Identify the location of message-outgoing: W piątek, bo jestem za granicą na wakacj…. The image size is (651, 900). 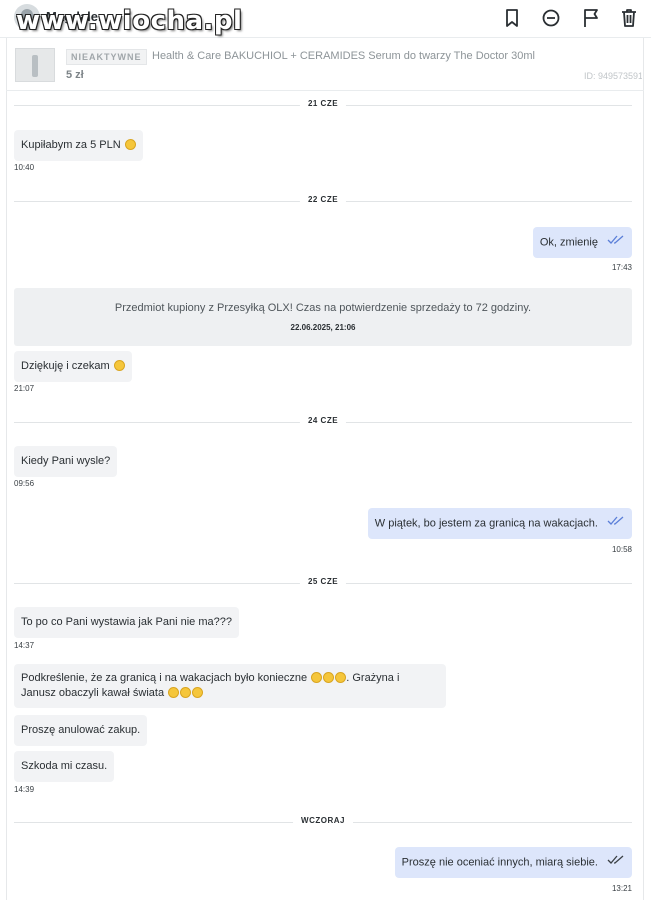
(499, 524).